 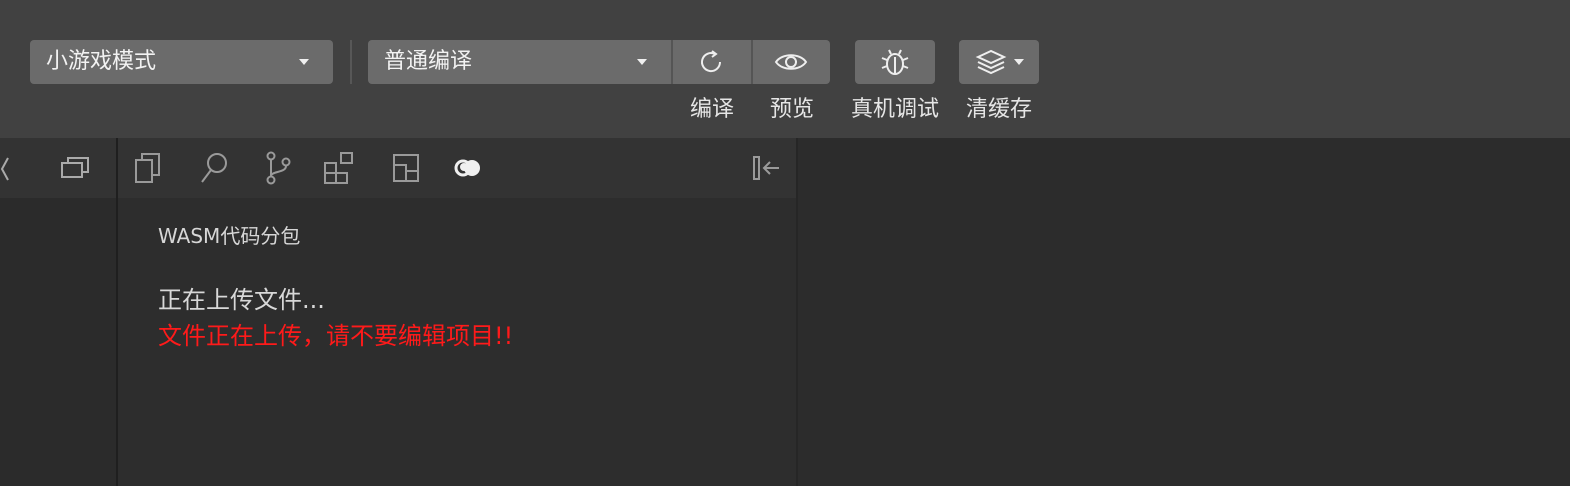 I want to click on remote-debug-button, so click(x=895, y=62).